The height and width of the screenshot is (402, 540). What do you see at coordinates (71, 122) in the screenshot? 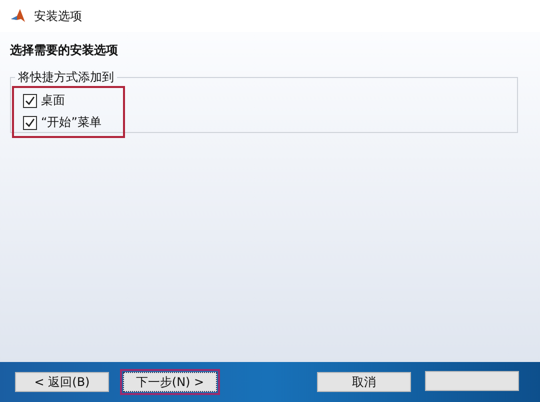
I see `checkbox-label: “开始”菜单` at bounding box center [71, 122].